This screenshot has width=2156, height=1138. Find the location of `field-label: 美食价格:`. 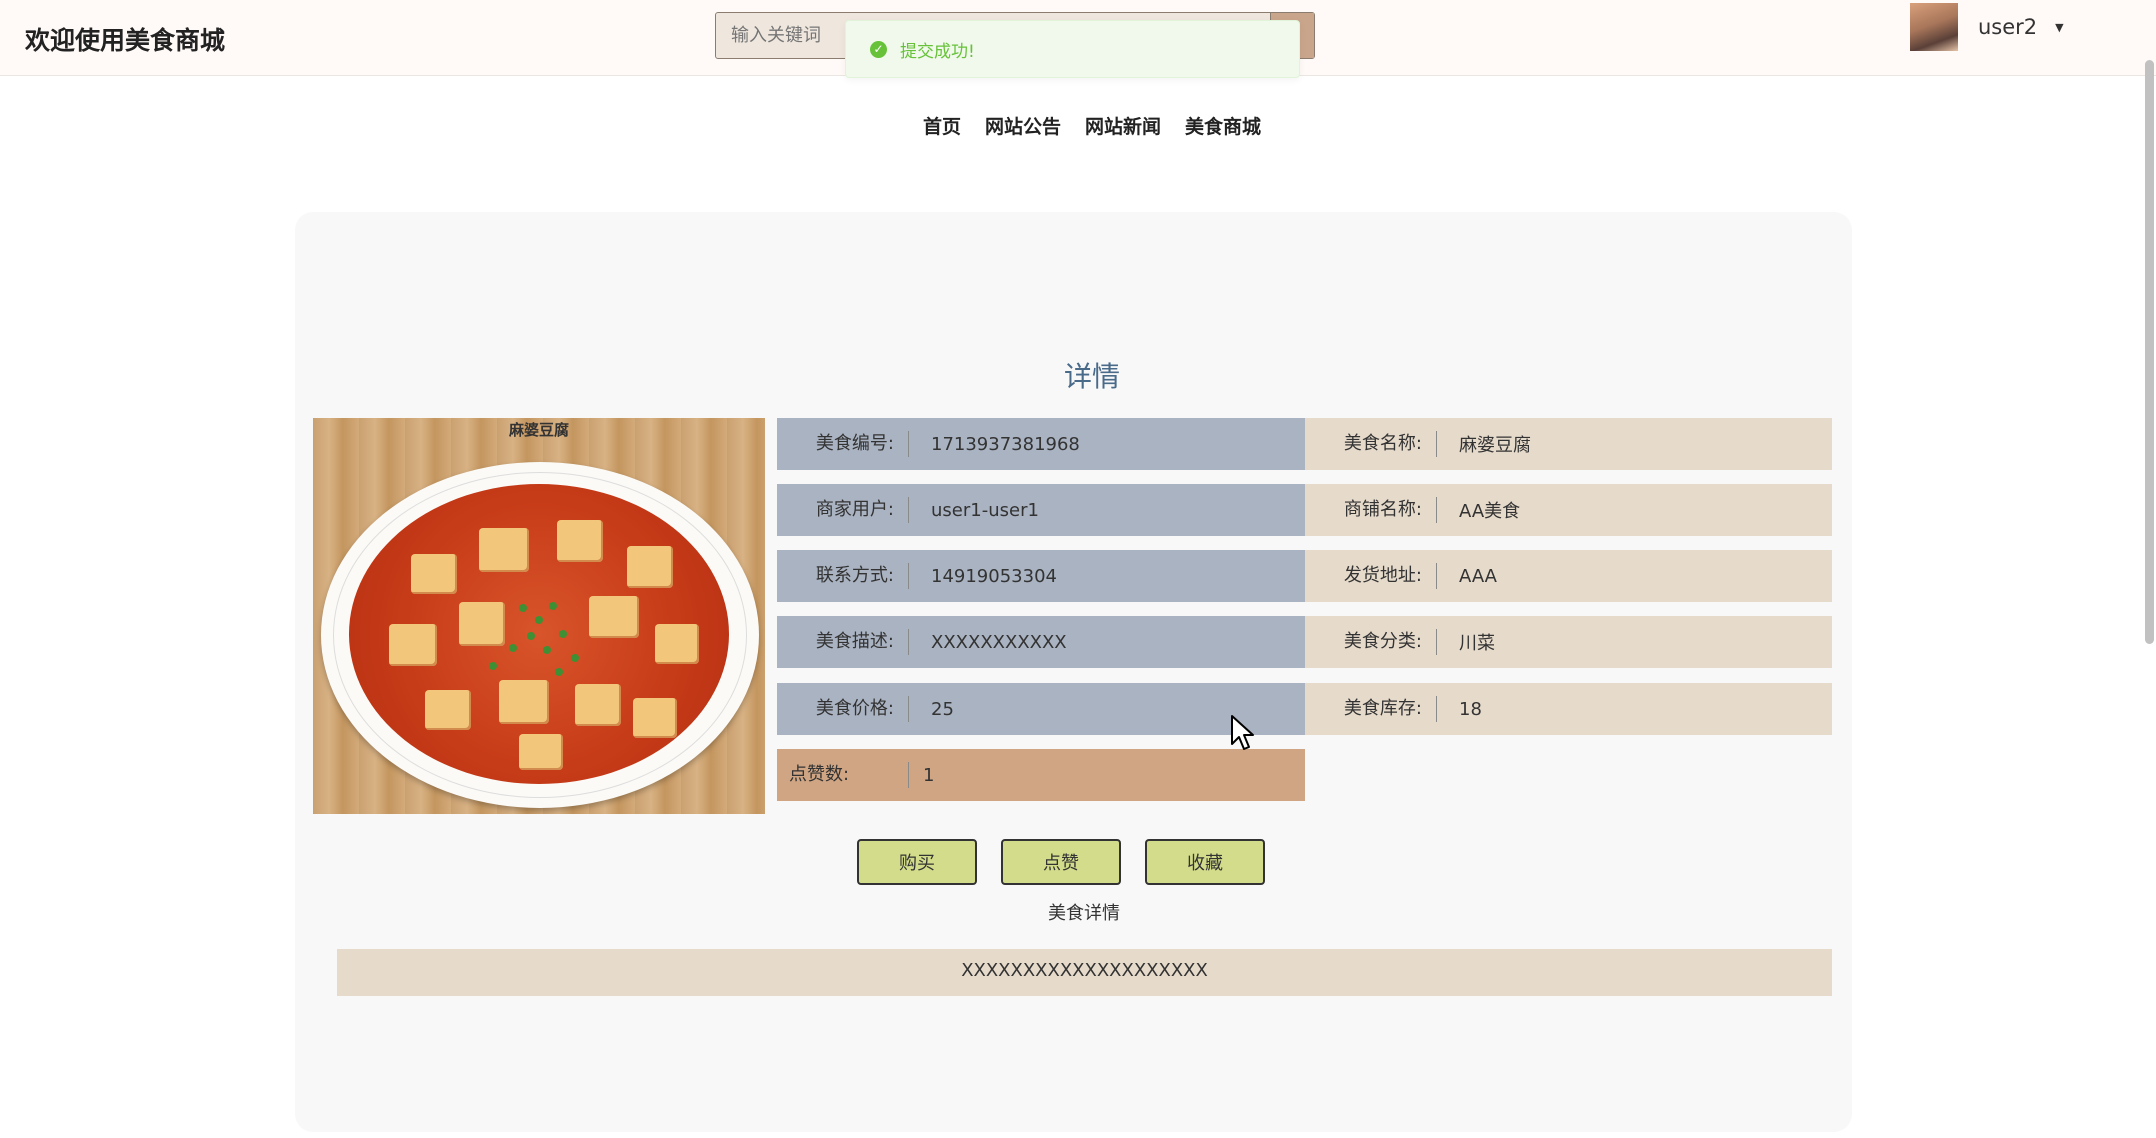

field-label: 美食价格: is located at coordinates (843, 709).